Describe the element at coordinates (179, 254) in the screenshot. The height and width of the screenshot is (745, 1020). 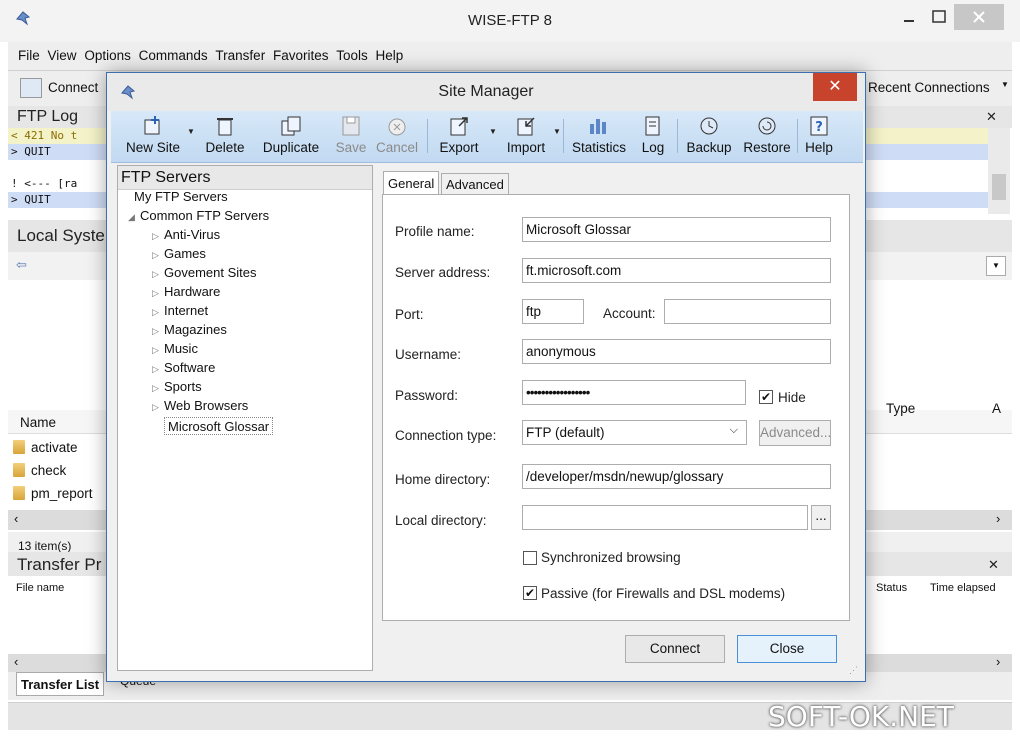
I see `tree-item-category: ▷ Games` at that location.